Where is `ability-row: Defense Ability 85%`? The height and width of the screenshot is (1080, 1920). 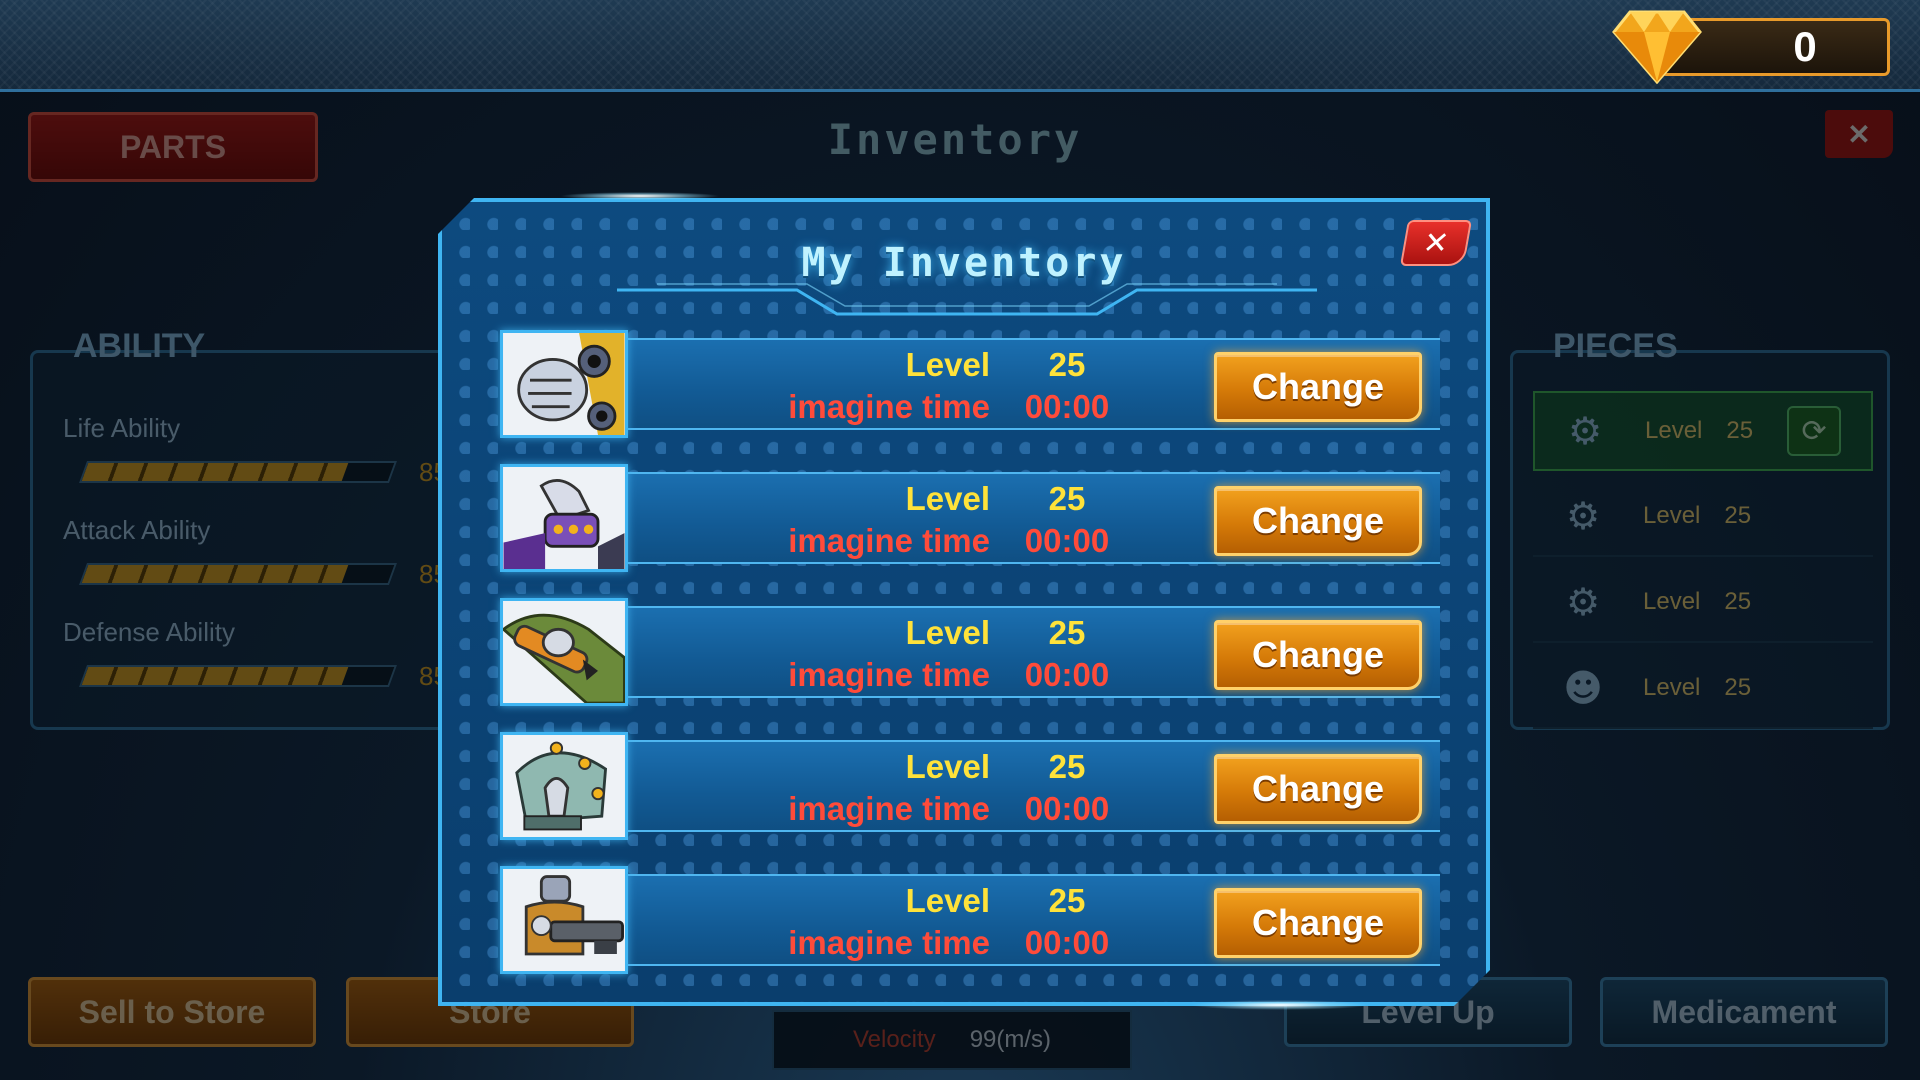 ability-row: Defense Ability 85% is located at coordinates (267, 657).